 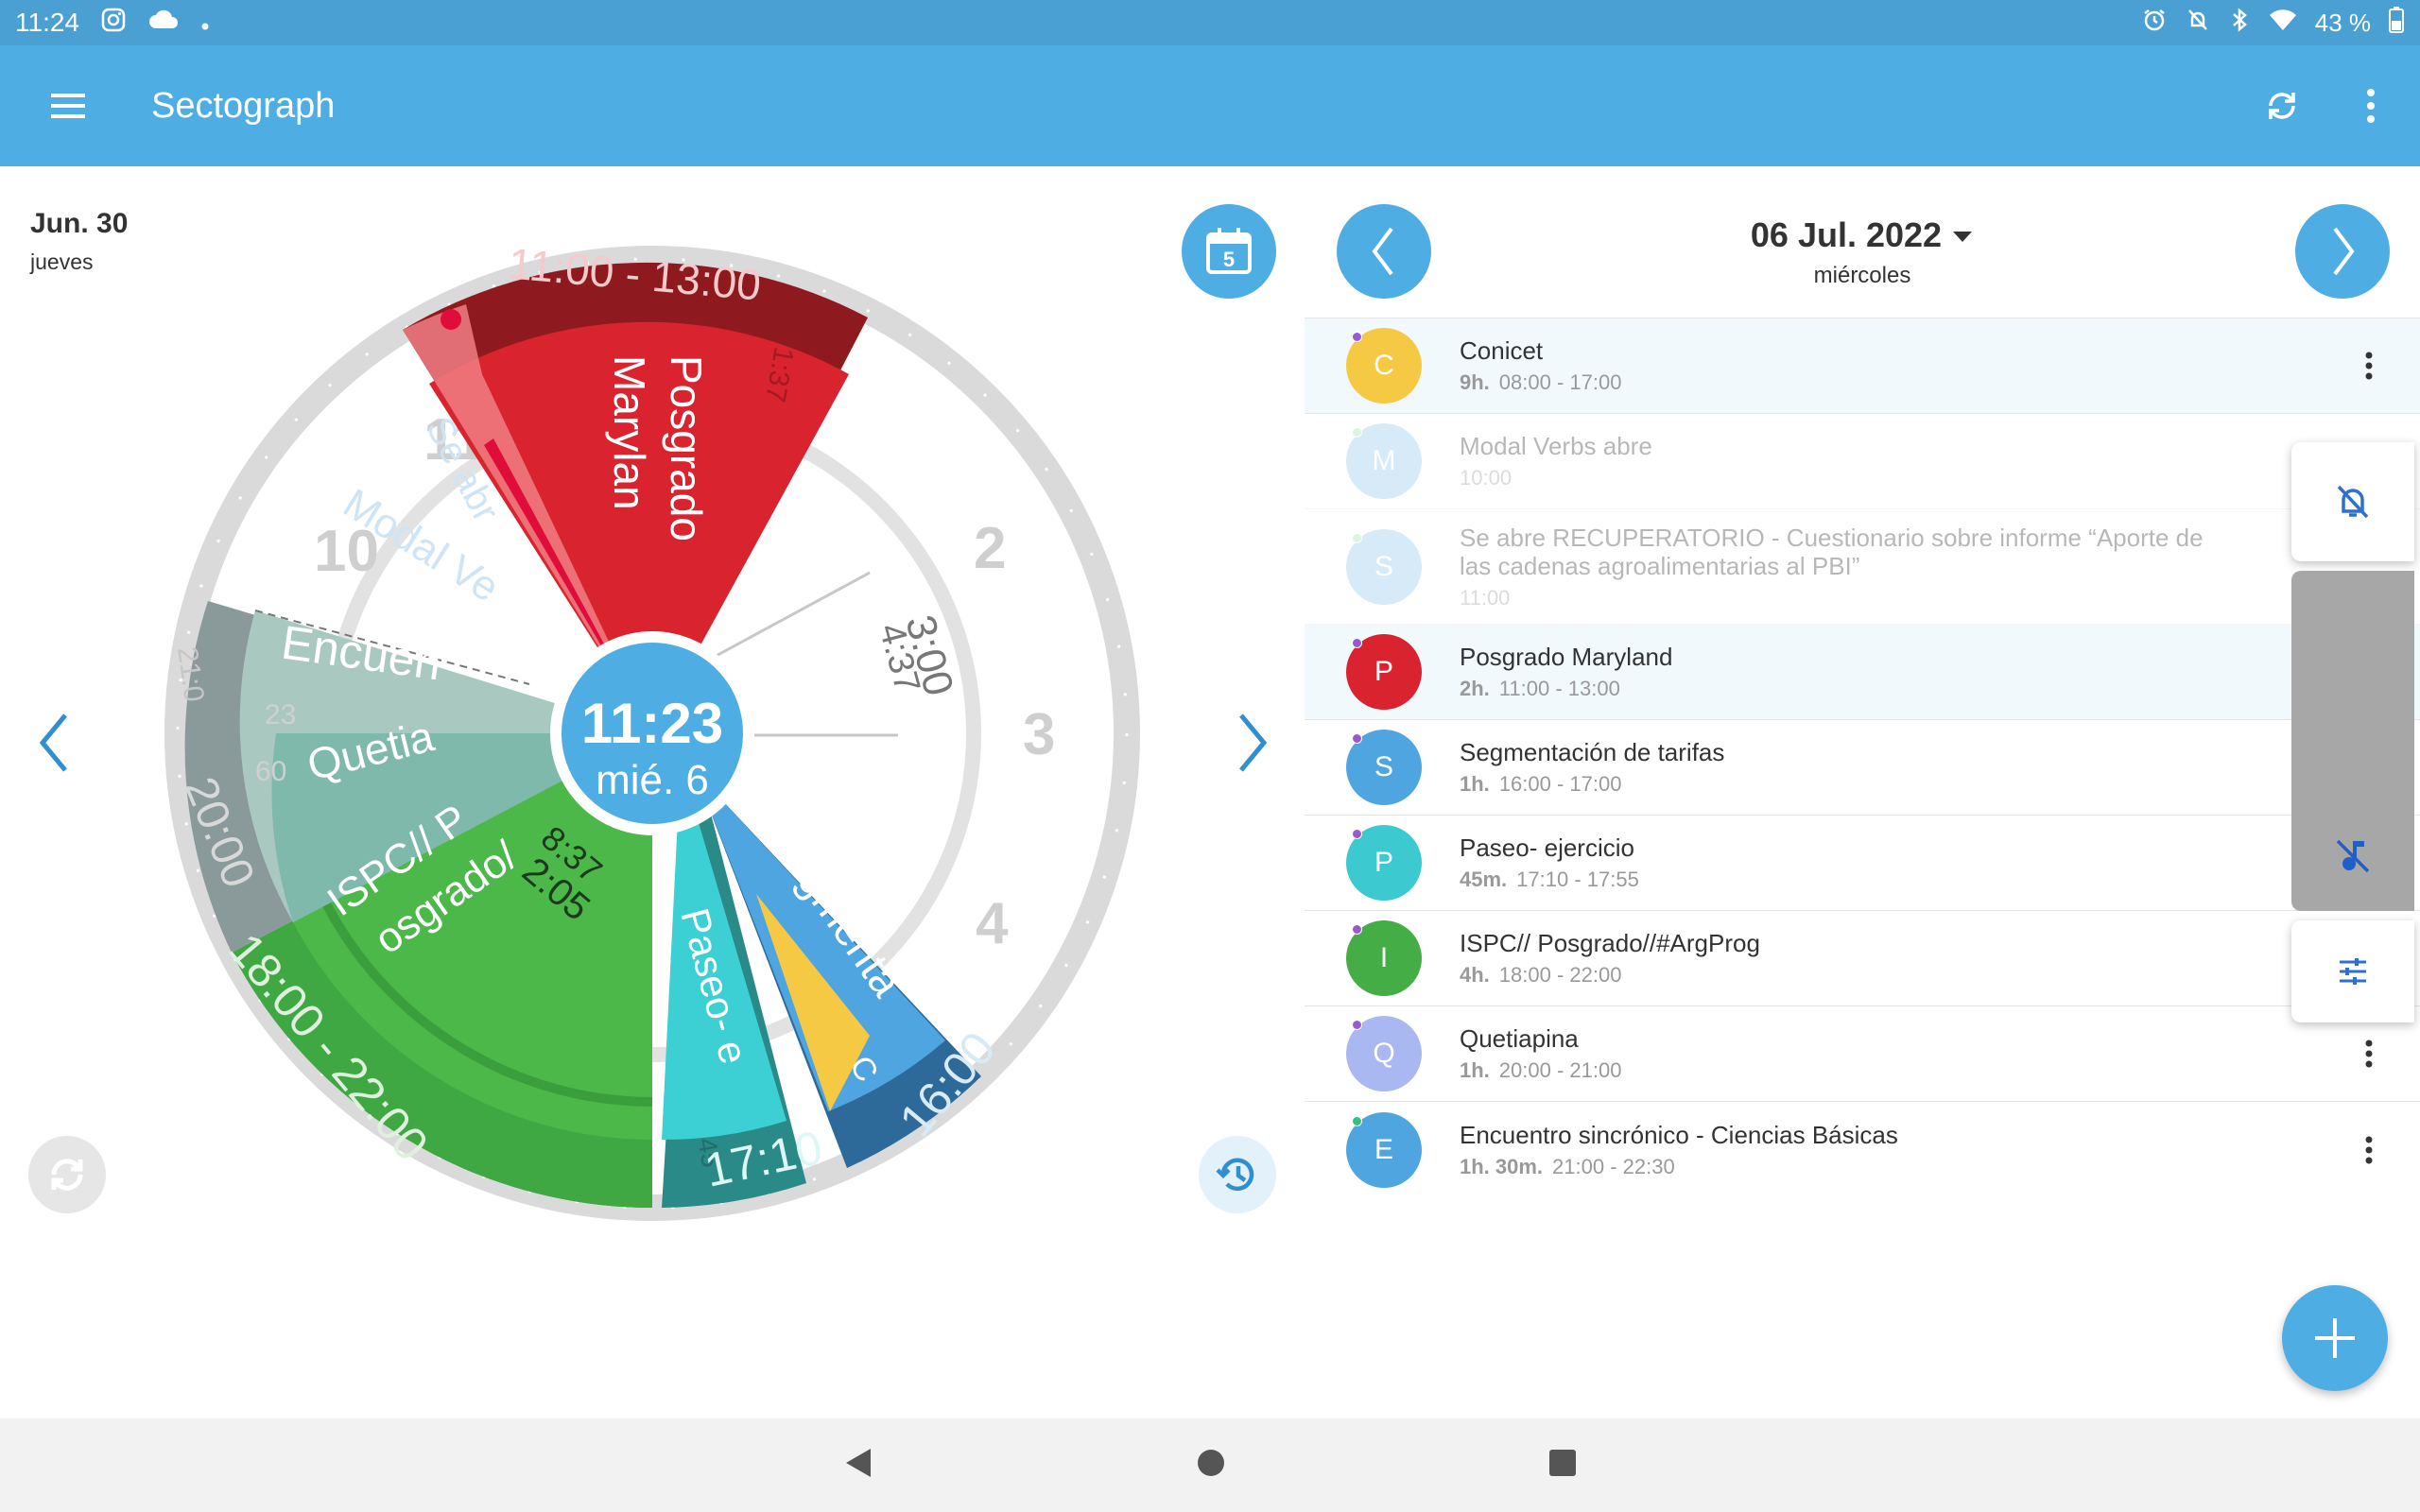 What do you see at coordinates (1384, 366) in the screenshot?
I see `event-avatar: C` at bounding box center [1384, 366].